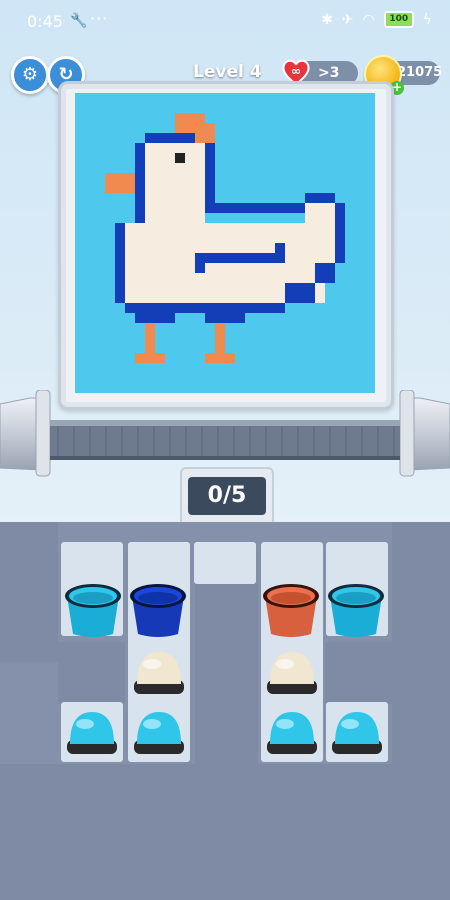 The image size is (450, 900). What do you see at coordinates (368, 19) in the screenshot?
I see `wifi-icon: ◠` at bounding box center [368, 19].